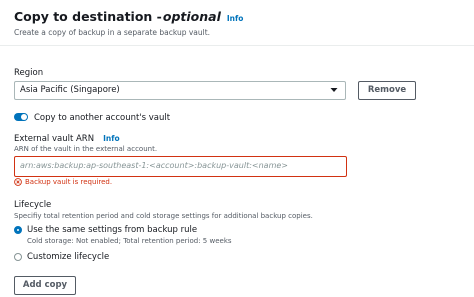 The height and width of the screenshot is (297, 474). I want to click on section-info-link: Info, so click(235, 18).